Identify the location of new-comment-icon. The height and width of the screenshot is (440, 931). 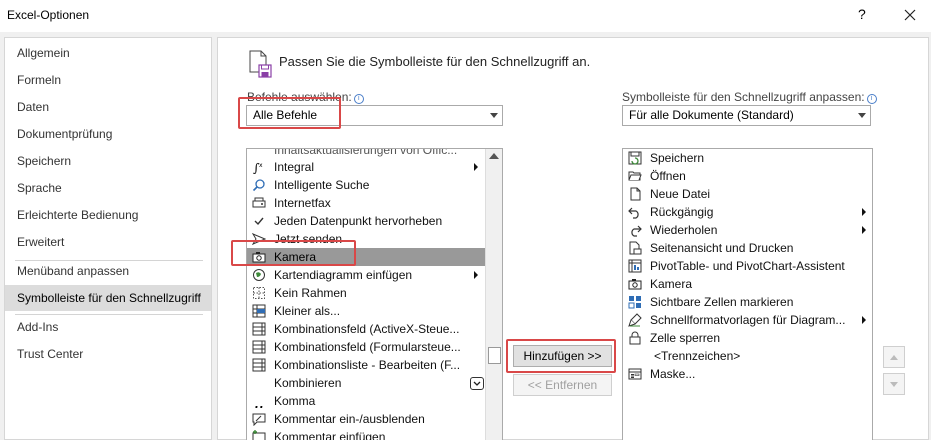
(259, 435).